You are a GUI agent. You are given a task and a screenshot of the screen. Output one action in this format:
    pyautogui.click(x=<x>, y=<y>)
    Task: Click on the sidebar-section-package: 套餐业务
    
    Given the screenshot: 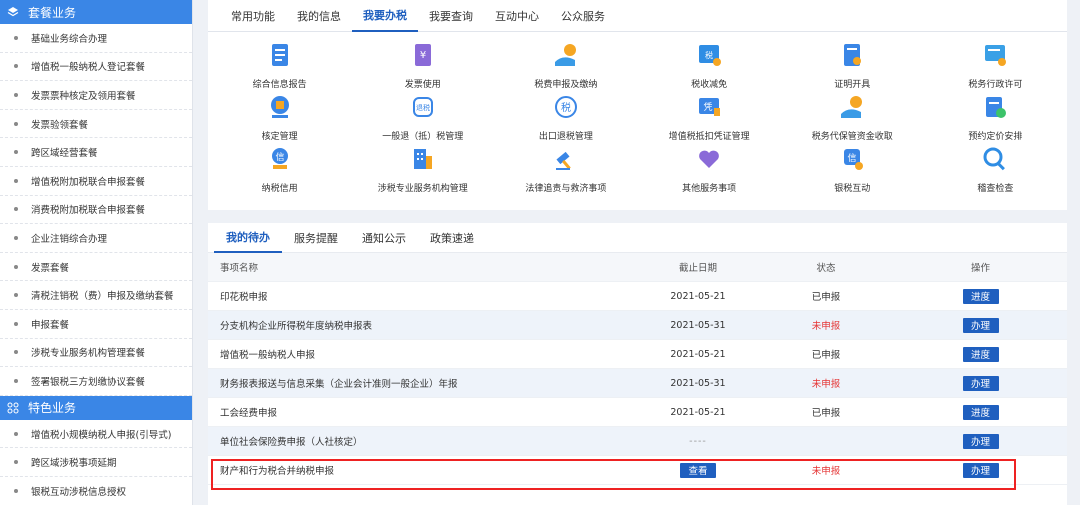 What is the action you would take?
    pyautogui.click(x=96, y=12)
    